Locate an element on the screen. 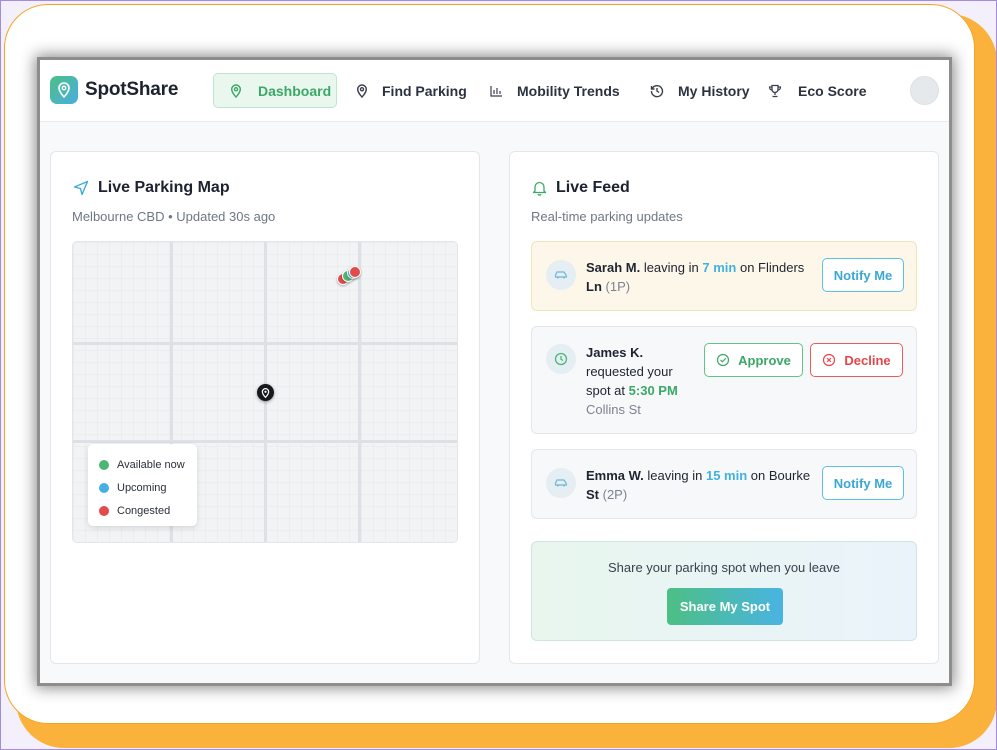 Image resolution: width=997 pixels, height=750 pixels. approve-button: Approve is located at coordinates (753, 360).